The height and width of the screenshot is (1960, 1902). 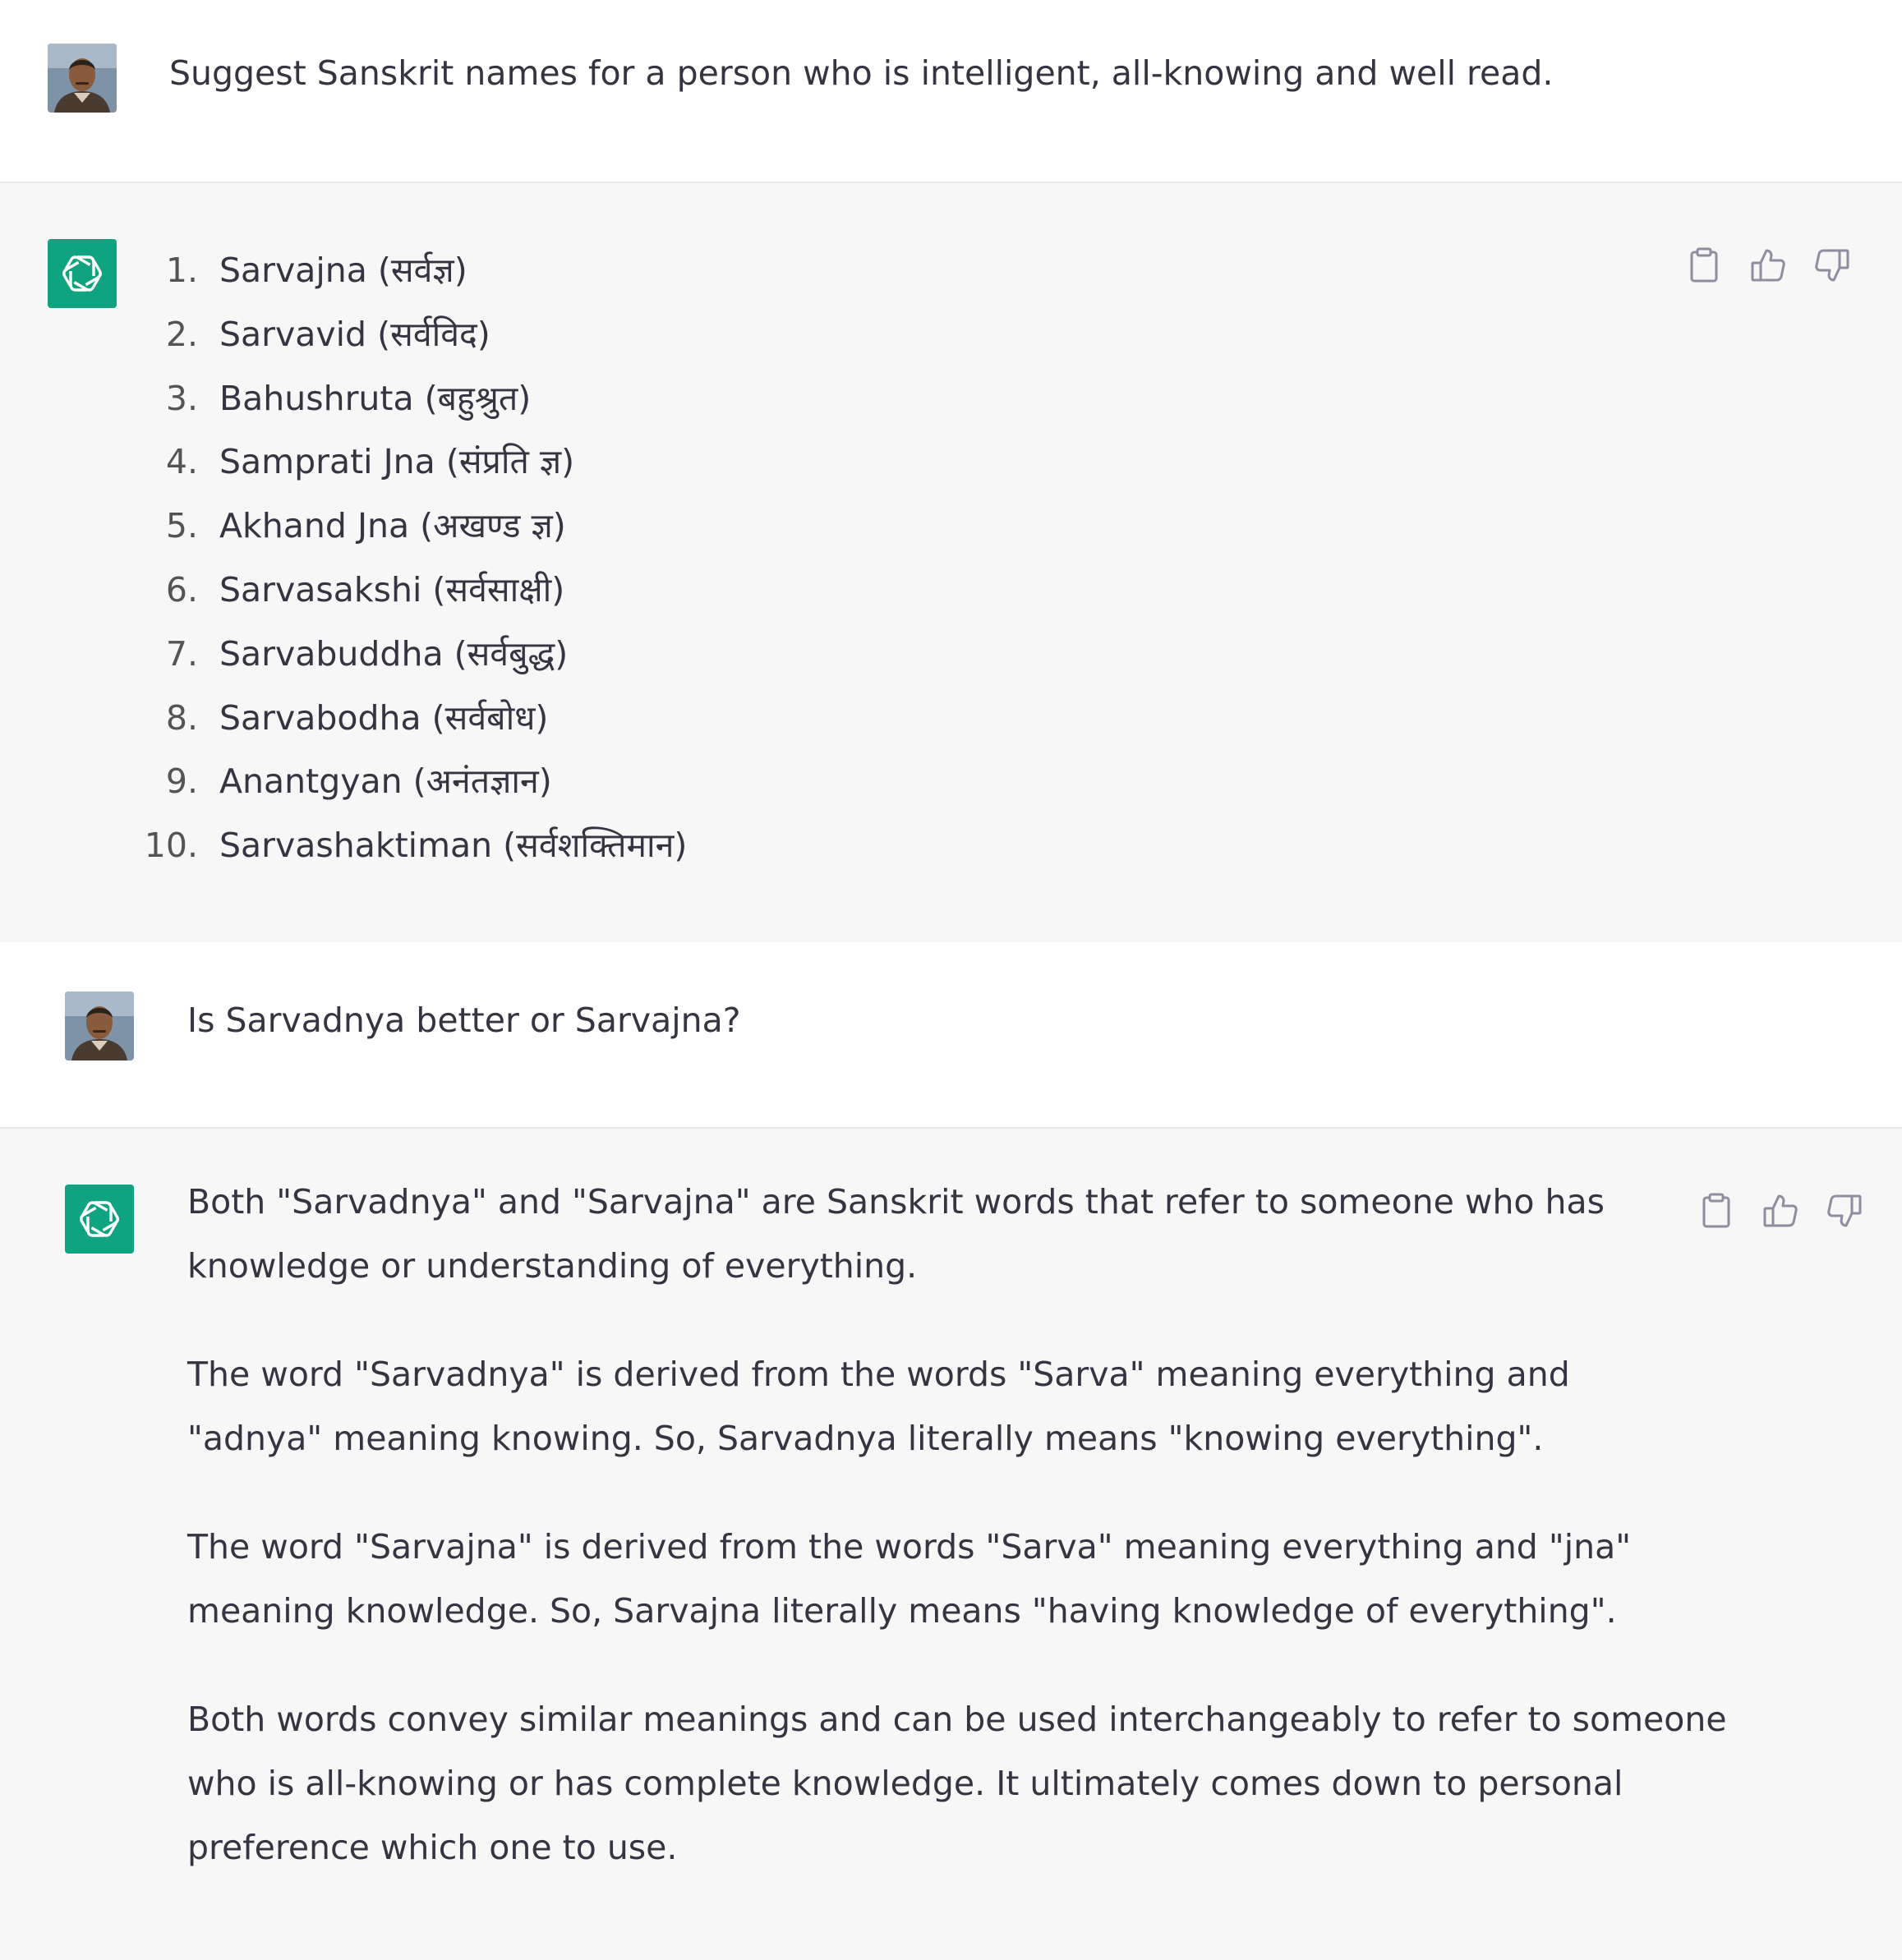 What do you see at coordinates (181, 462) in the screenshot?
I see `list-number: 4.` at bounding box center [181, 462].